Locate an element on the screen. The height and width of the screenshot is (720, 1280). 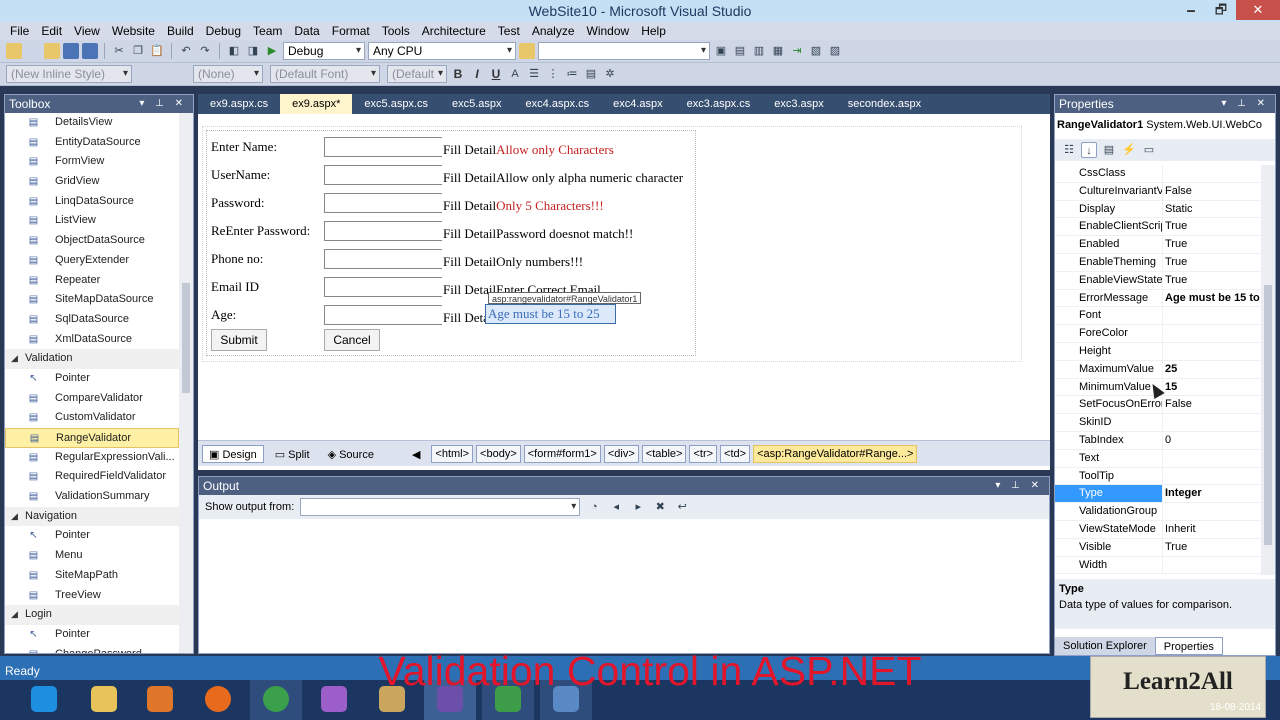
minimize-button: 🗕 is located at coordinates (1191, 10).